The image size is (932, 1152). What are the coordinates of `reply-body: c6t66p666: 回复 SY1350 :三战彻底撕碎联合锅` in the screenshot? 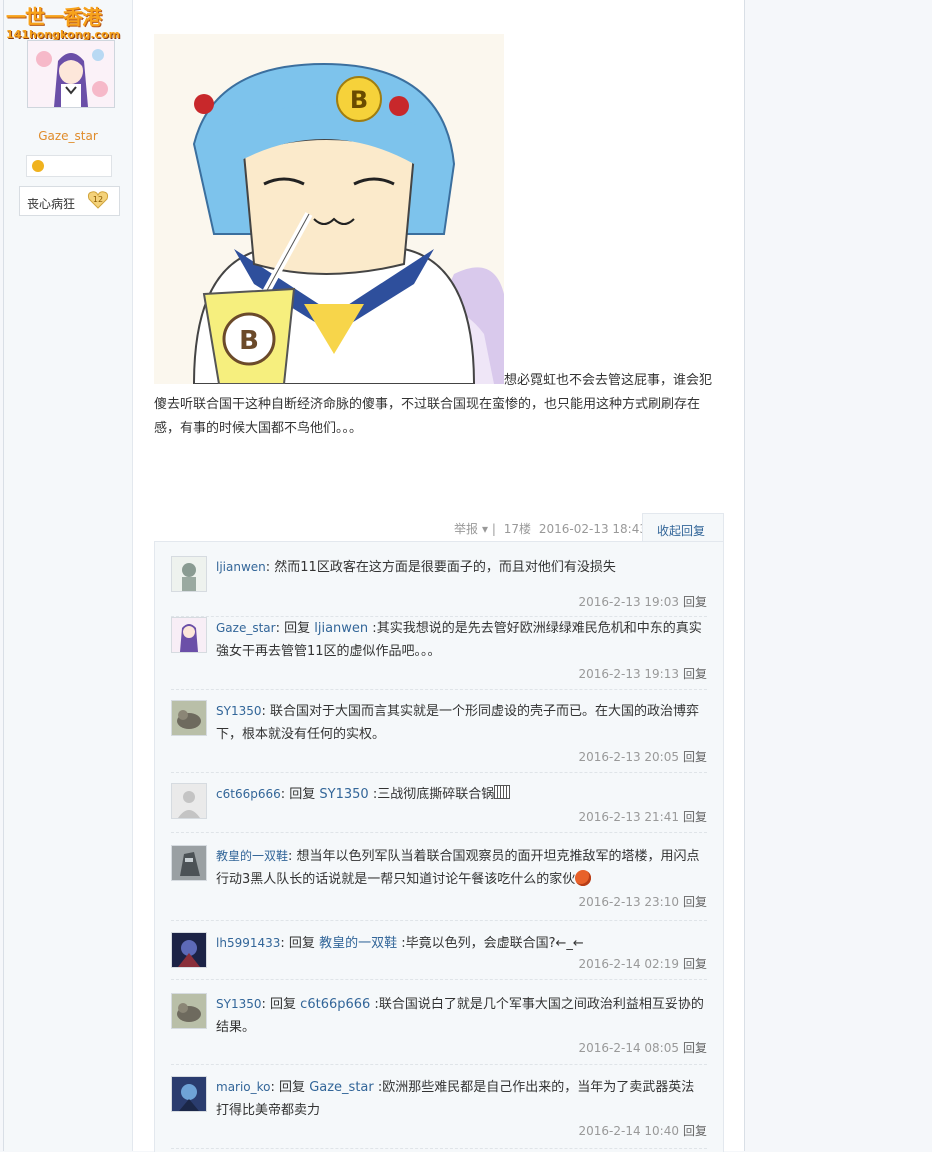 It's located at (461, 794).